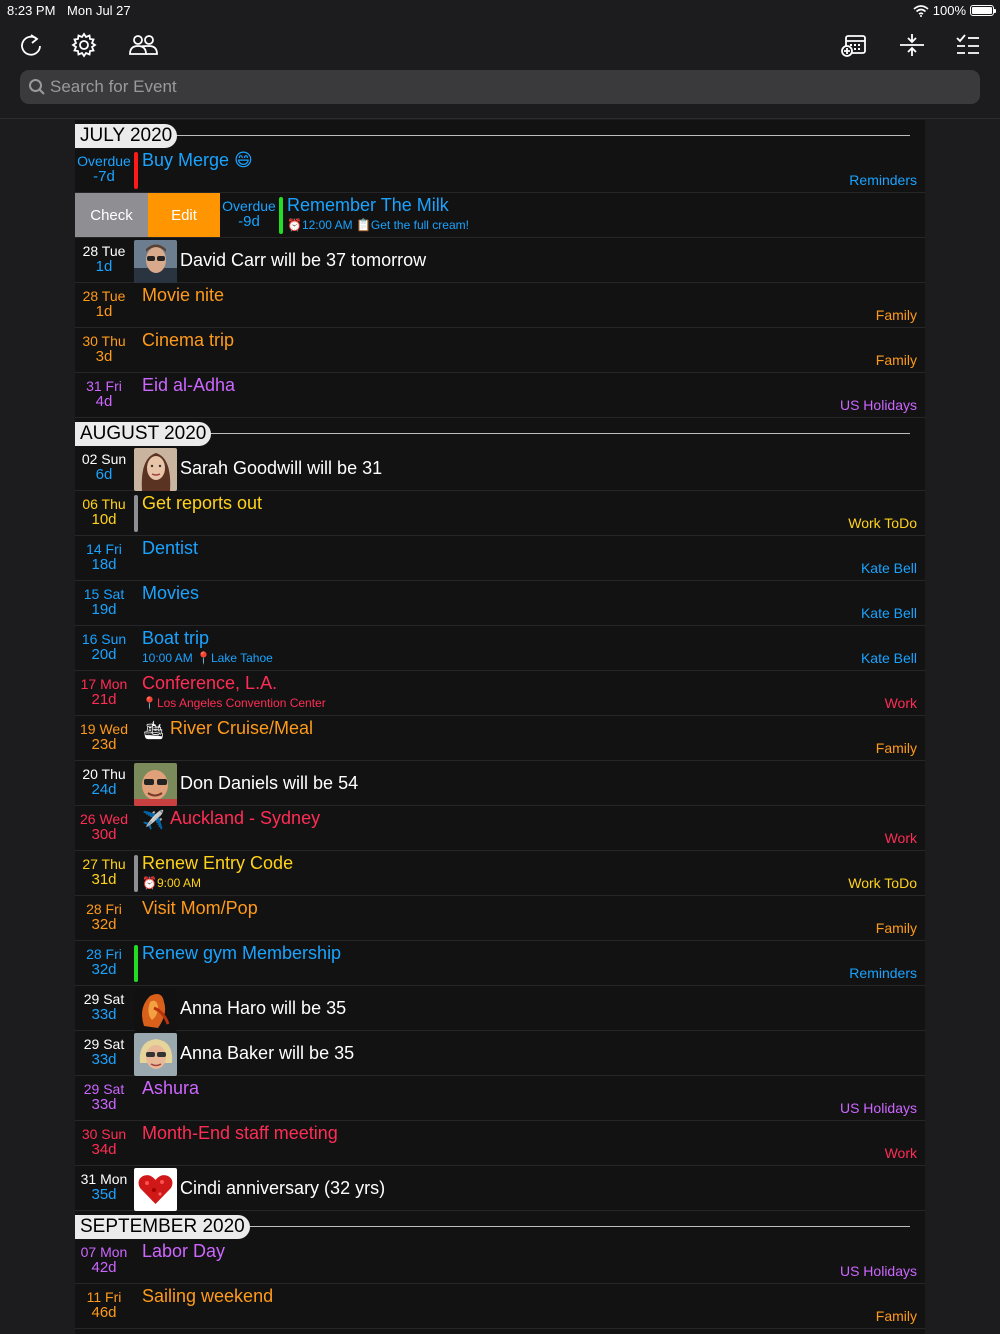  Describe the element at coordinates (245, 818) in the screenshot. I see `event-title: Auckland - Sydney` at that location.